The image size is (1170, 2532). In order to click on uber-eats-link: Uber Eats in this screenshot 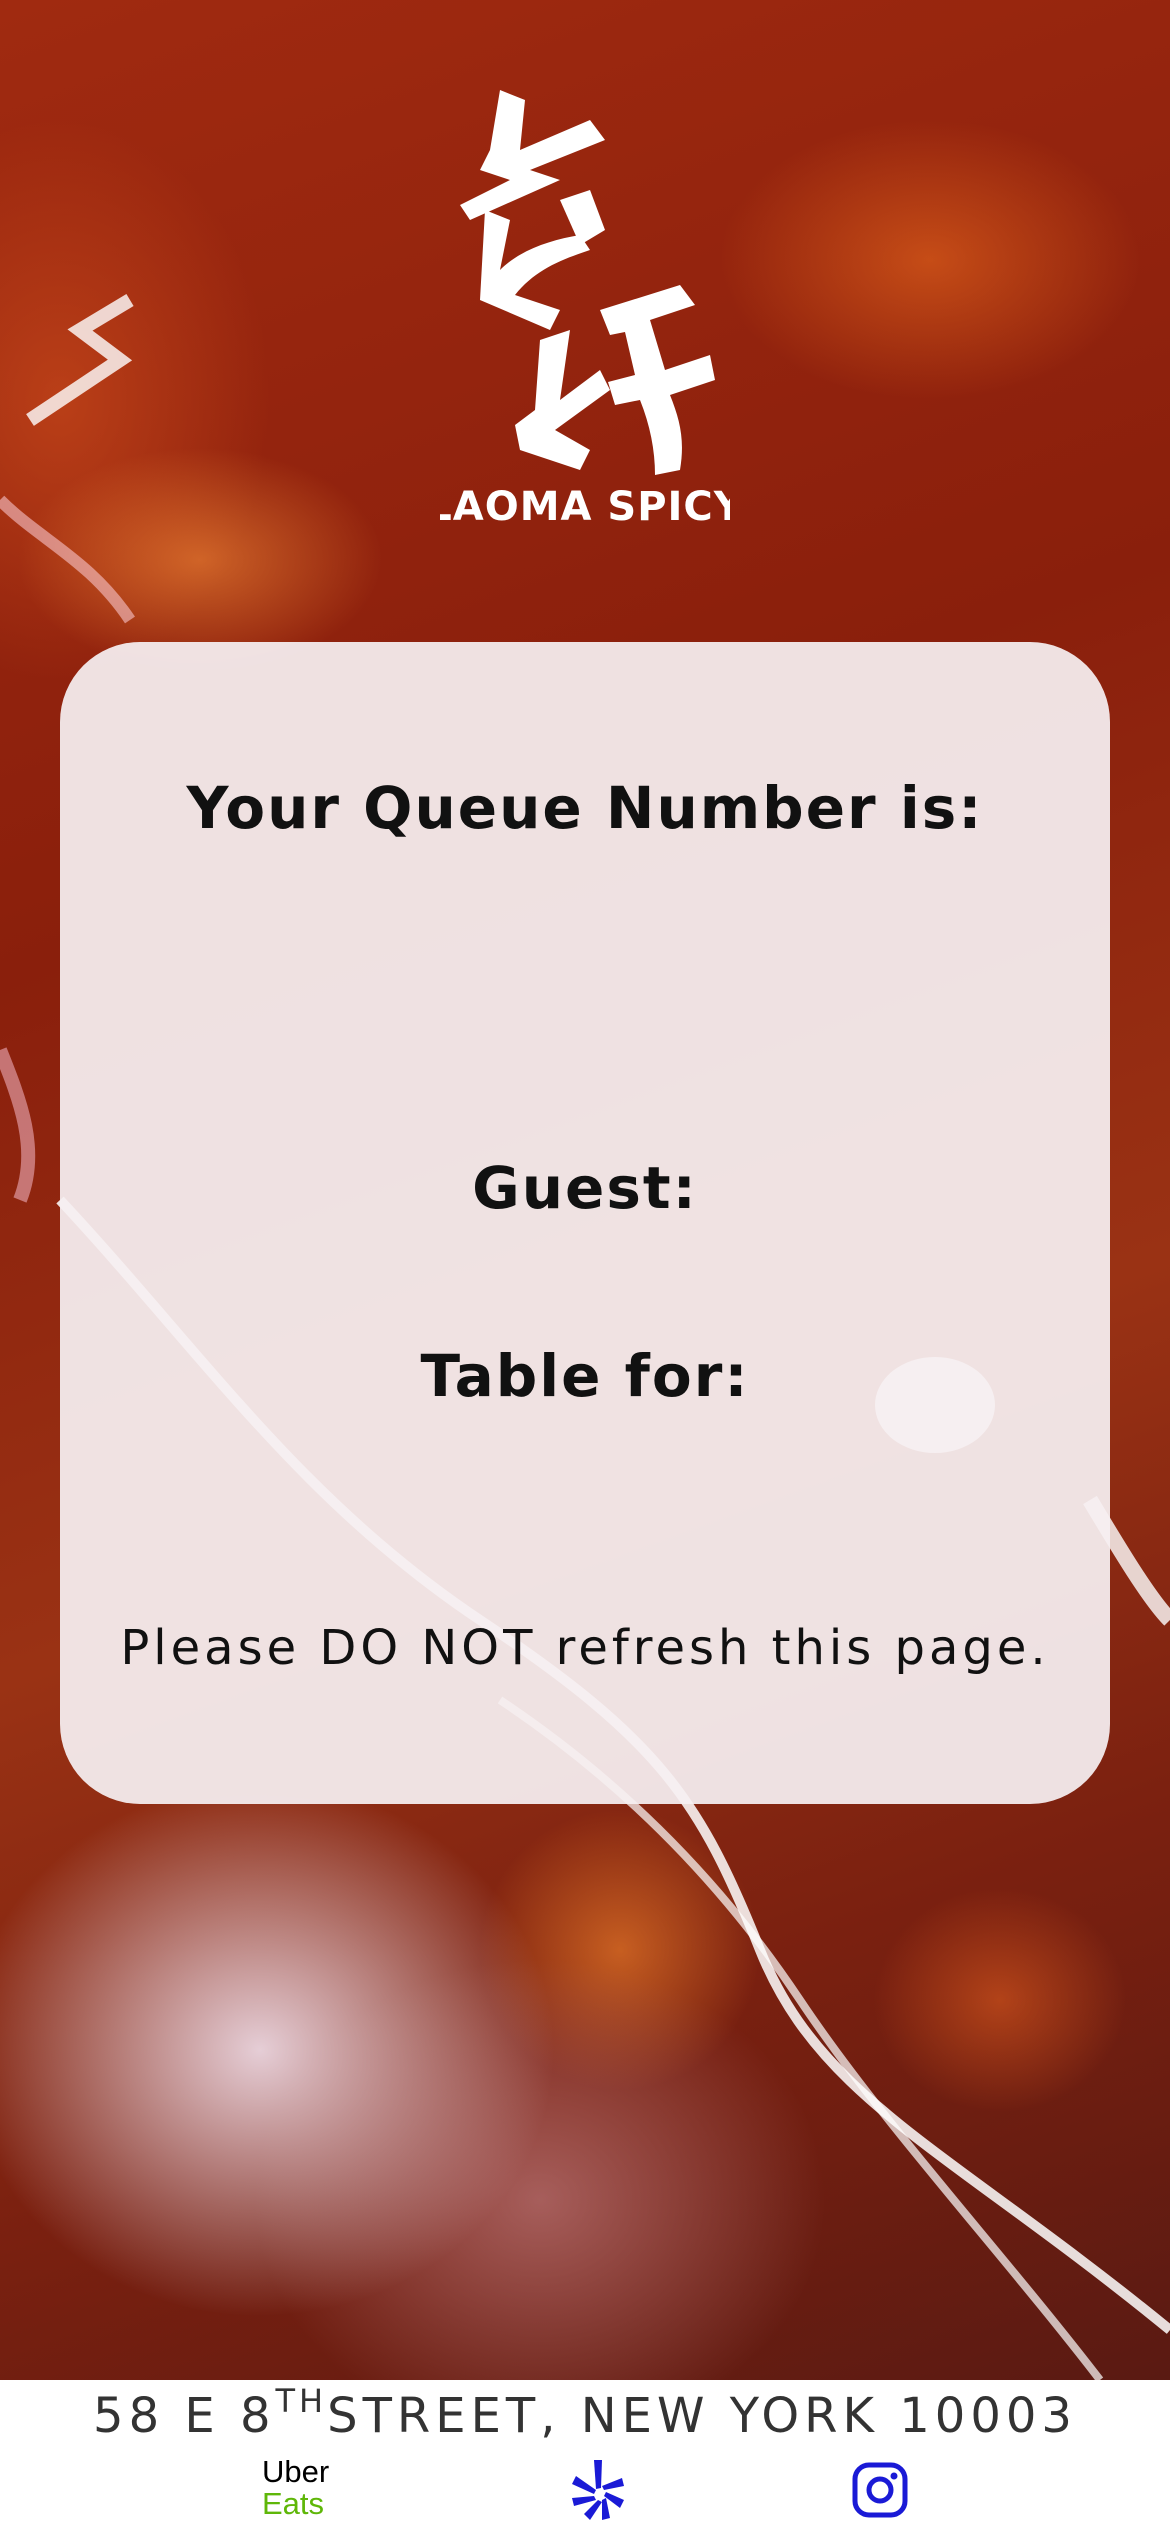, I will do `click(307, 2488)`.